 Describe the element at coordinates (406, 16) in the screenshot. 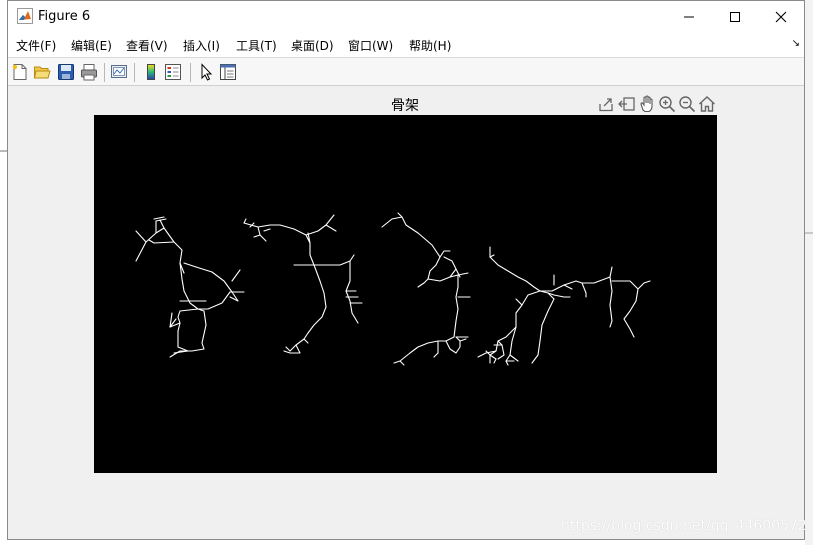

I see `title-bar: Figure 6` at that location.